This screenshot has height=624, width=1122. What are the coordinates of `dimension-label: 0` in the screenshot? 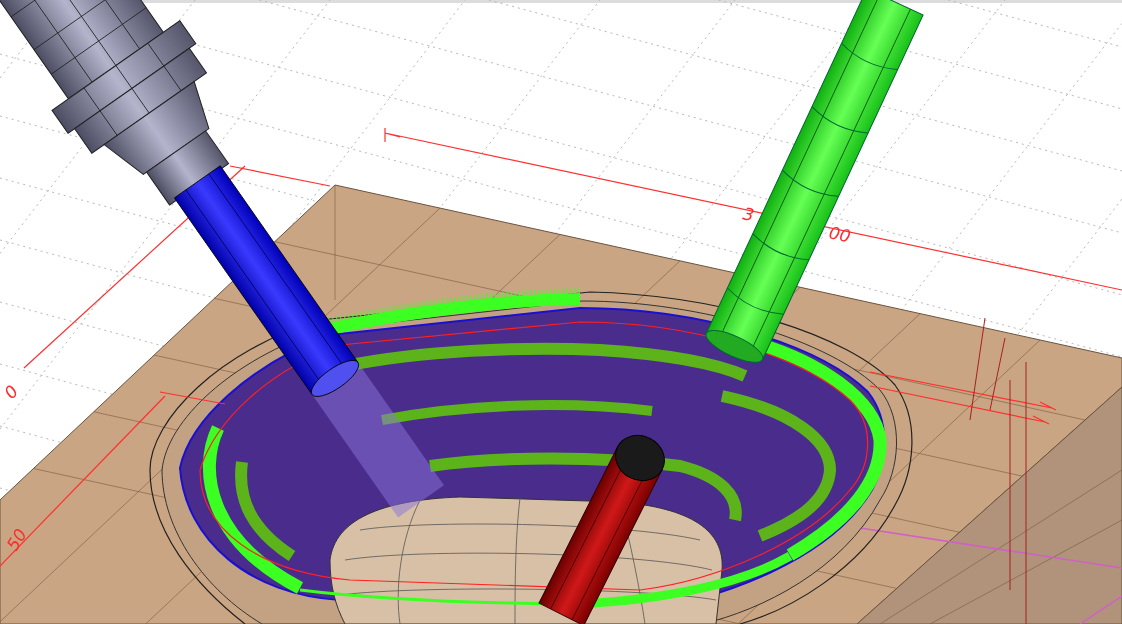 It's located at (11, 392).